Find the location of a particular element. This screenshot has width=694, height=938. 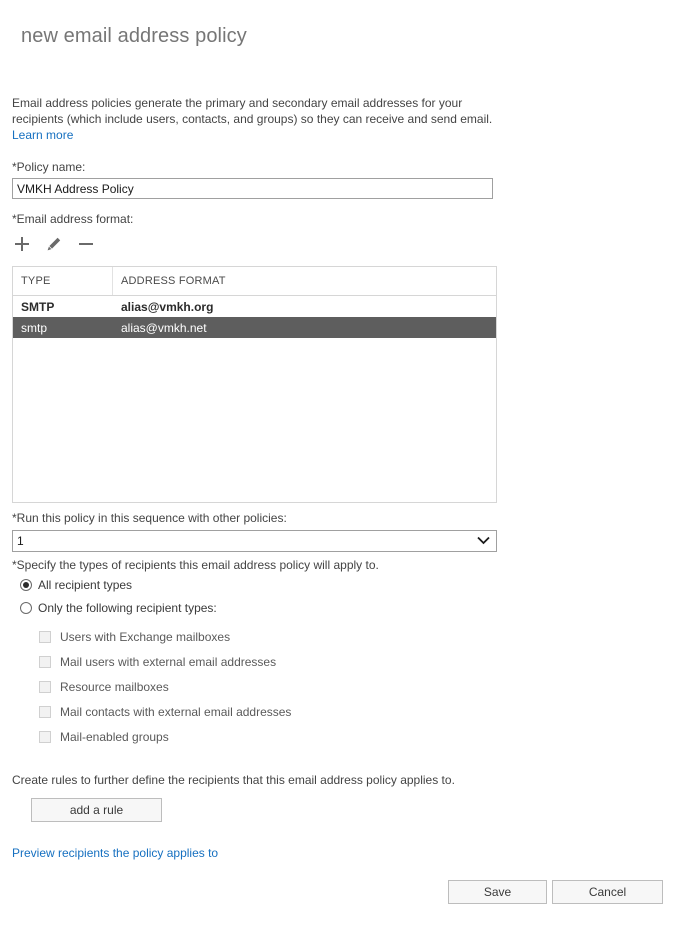

checkbox-mail-enabled-groups: Mail-enabled groups is located at coordinates (104, 737).